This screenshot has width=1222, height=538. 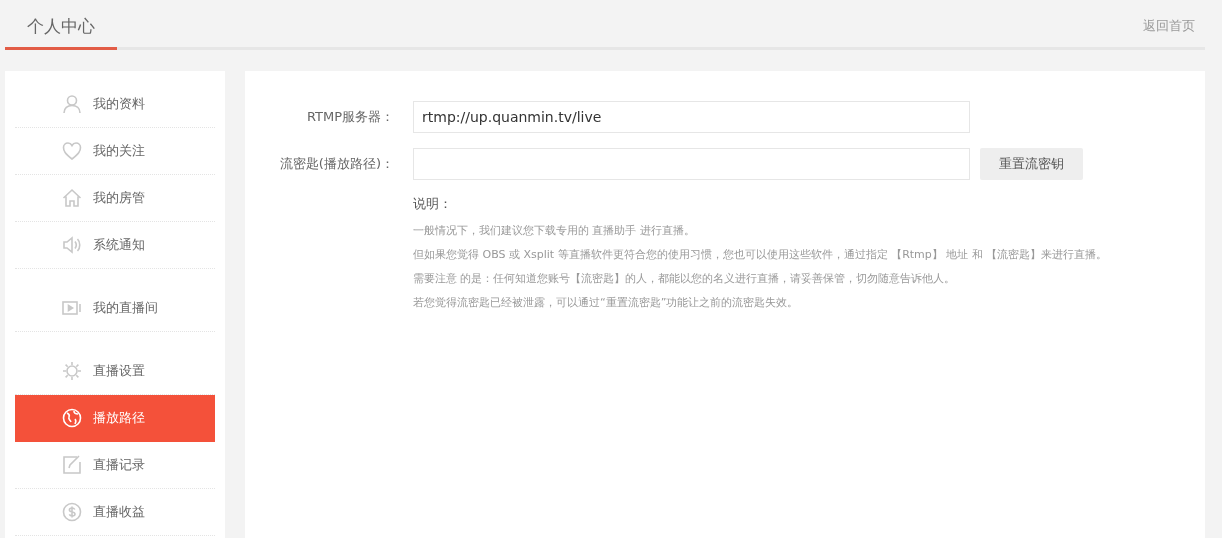 What do you see at coordinates (72, 151) in the screenshot?
I see `heart-icon` at bounding box center [72, 151].